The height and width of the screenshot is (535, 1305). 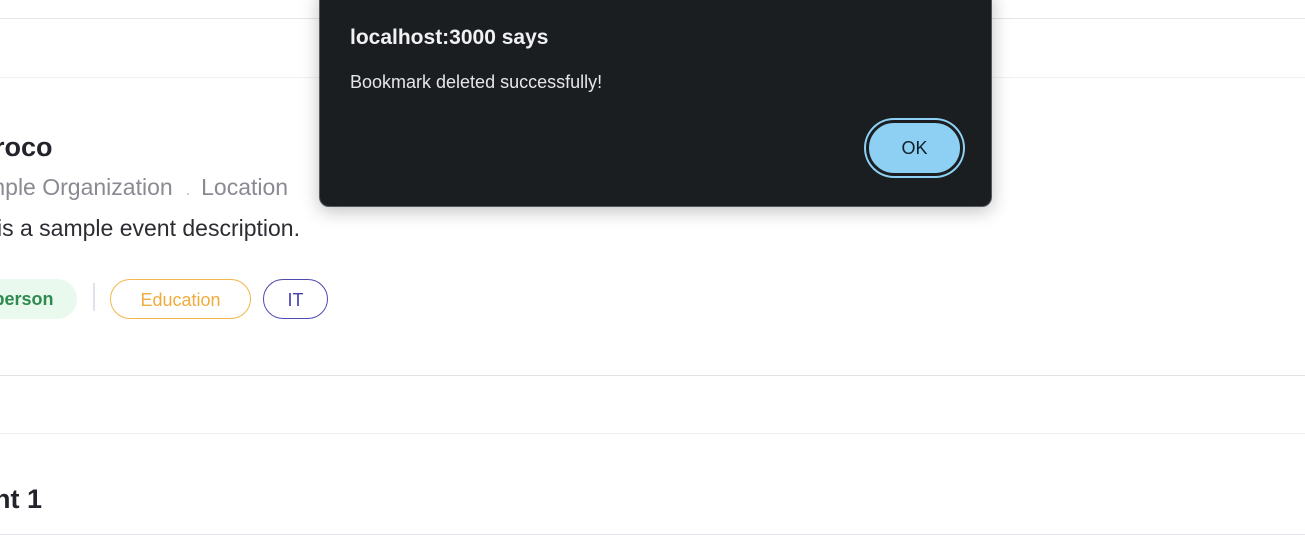 I want to click on event-location: Location, so click(x=245, y=187).